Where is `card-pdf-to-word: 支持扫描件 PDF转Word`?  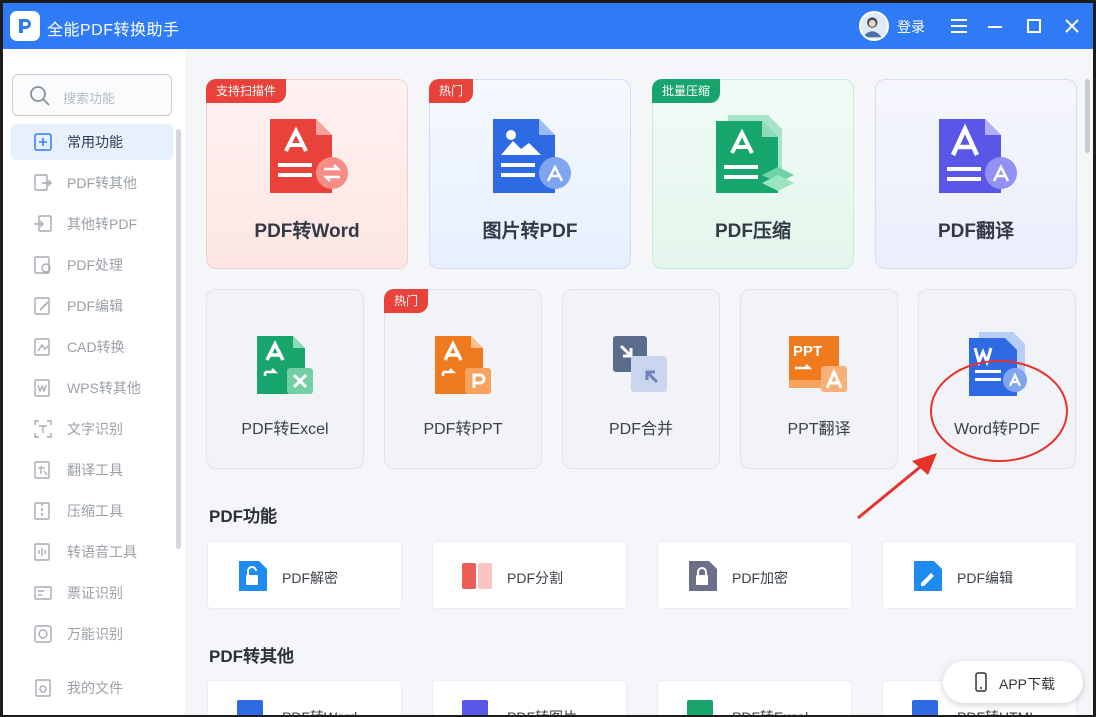 card-pdf-to-word: 支持扫描件 PDF转Word is located at coordinates (307, 174).